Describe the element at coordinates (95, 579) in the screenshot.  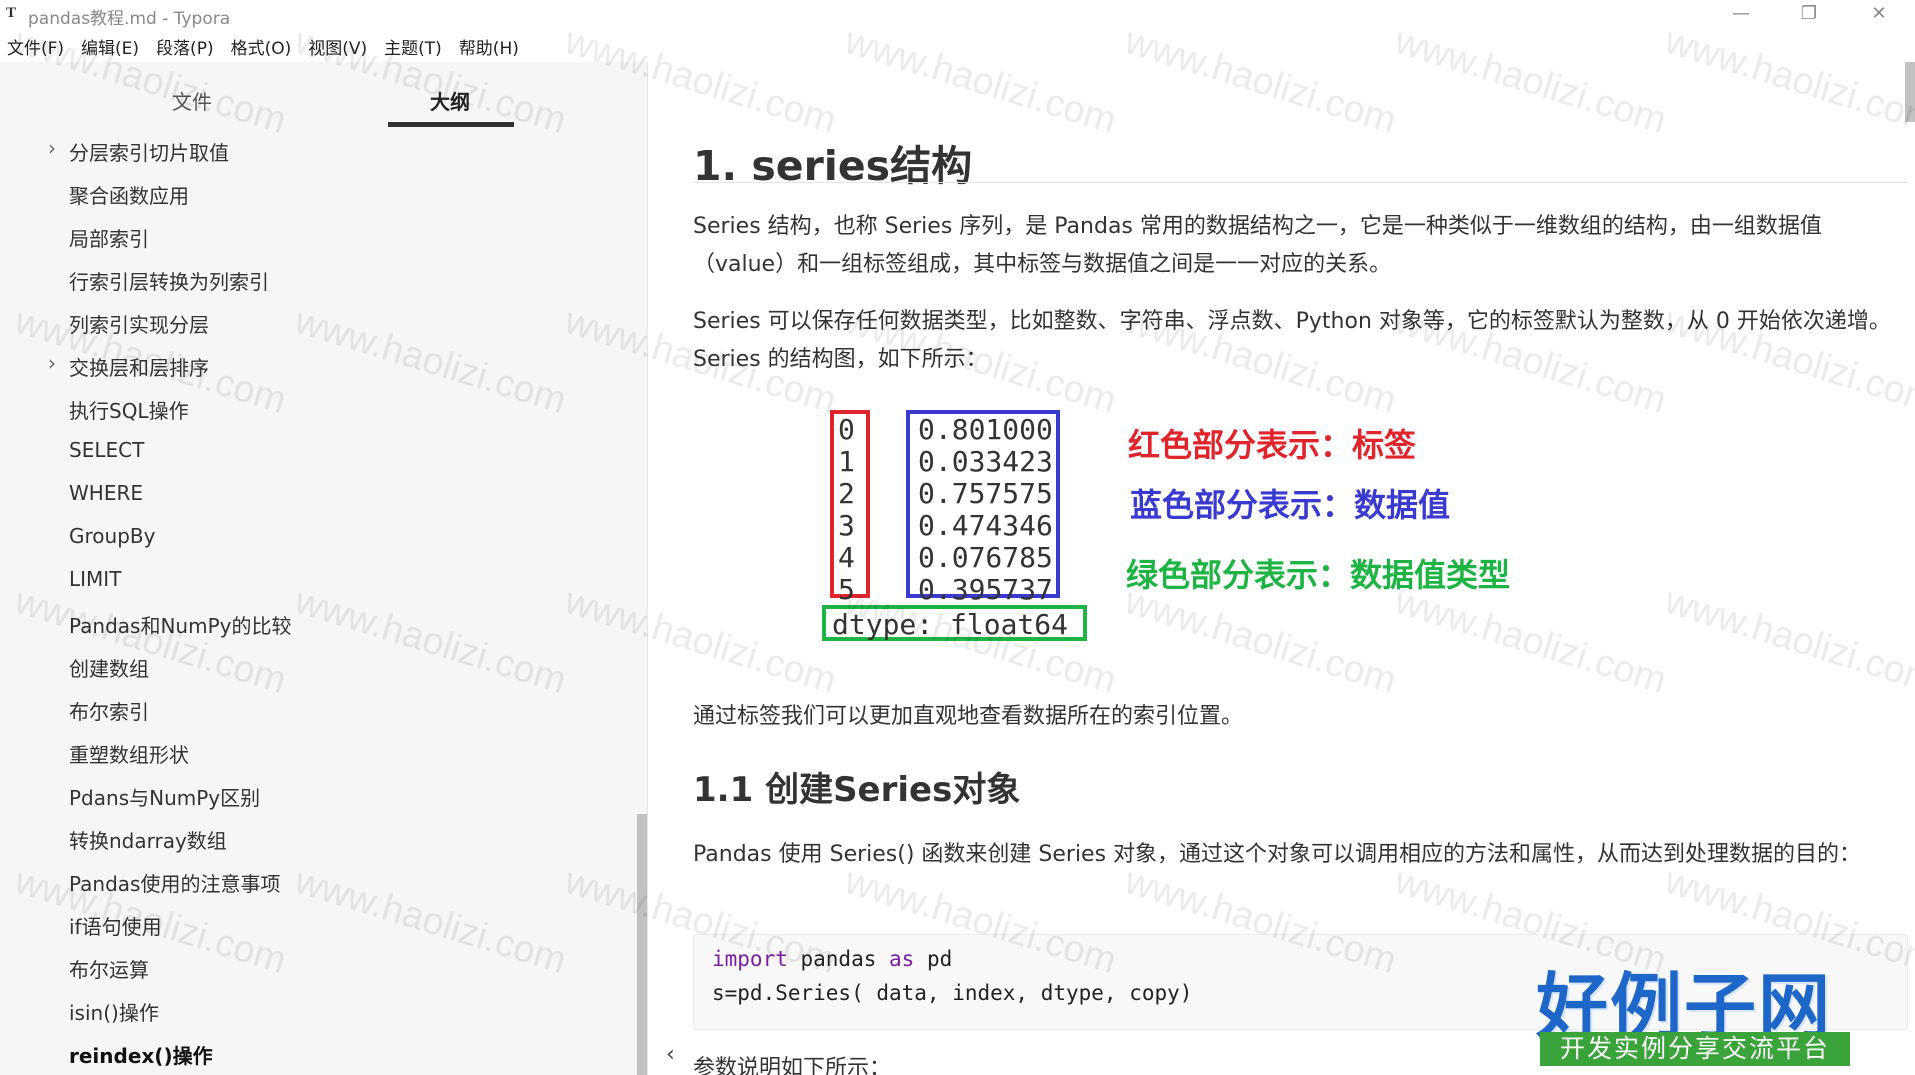
I see `outline-item-label: LIMIT` at that location.